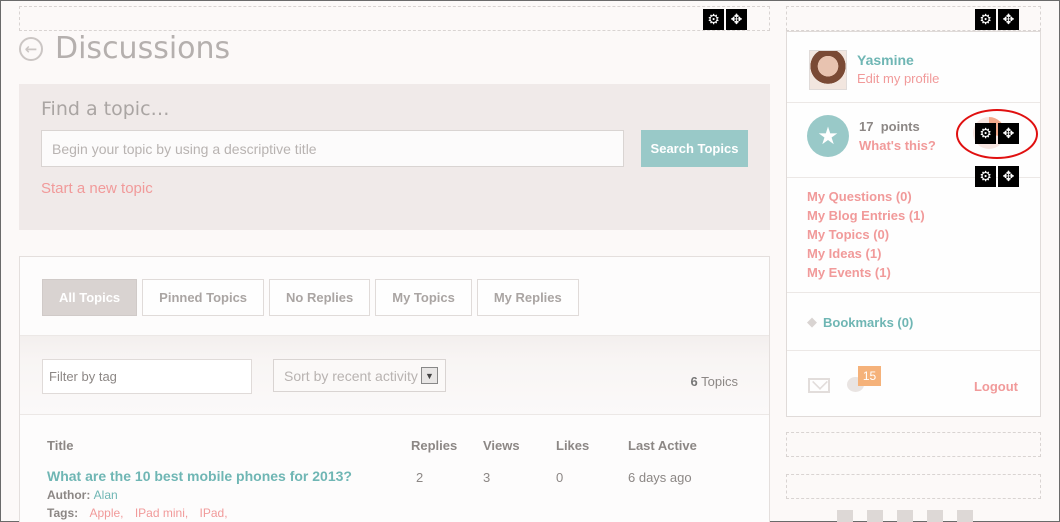 This screenshot has width=1060, height=522. What do you see at coordinates (812, 322) in the screenshot?
I see `bookmark-icon: ◆` at bounding box center [812, 322].